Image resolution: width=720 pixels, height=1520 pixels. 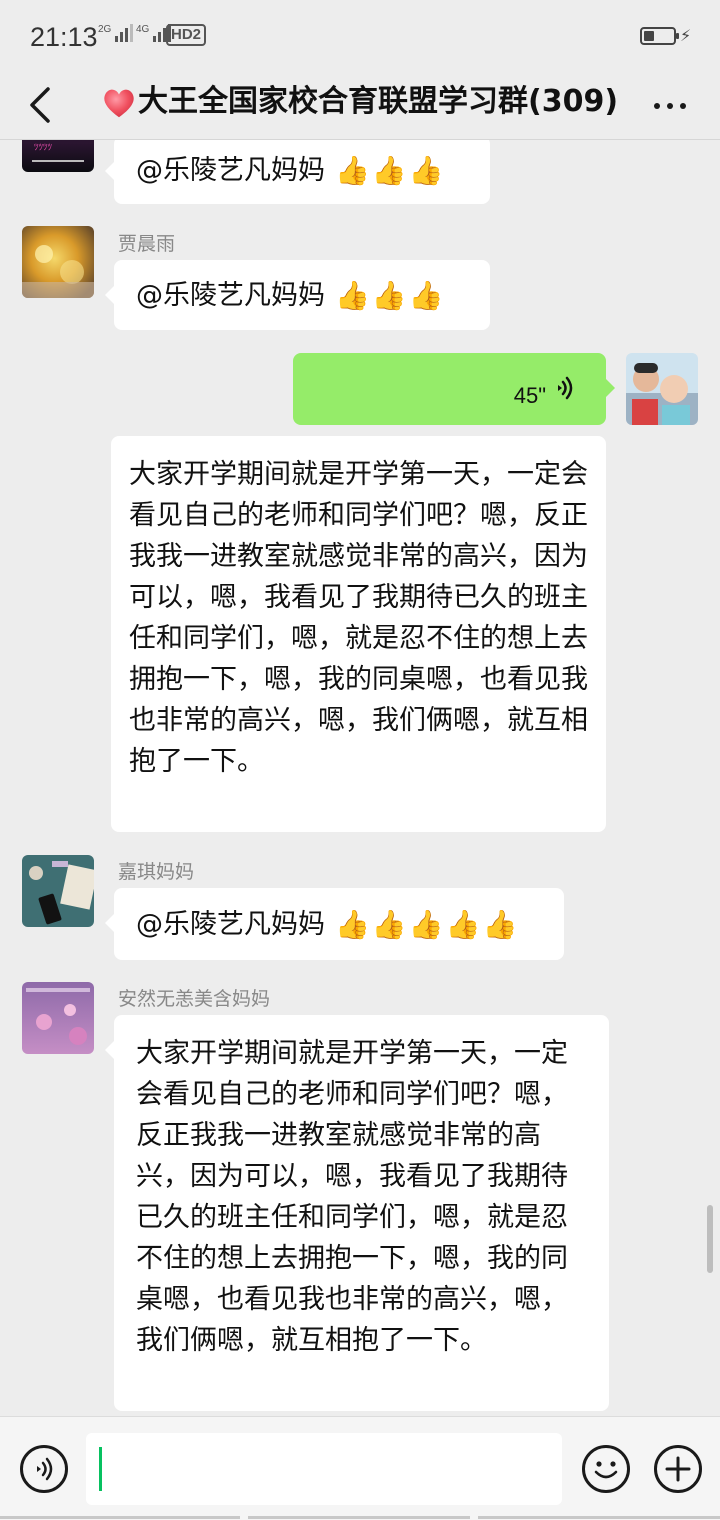 I want to click on bolt-icon: ⚡, so click(x=686, y=35).